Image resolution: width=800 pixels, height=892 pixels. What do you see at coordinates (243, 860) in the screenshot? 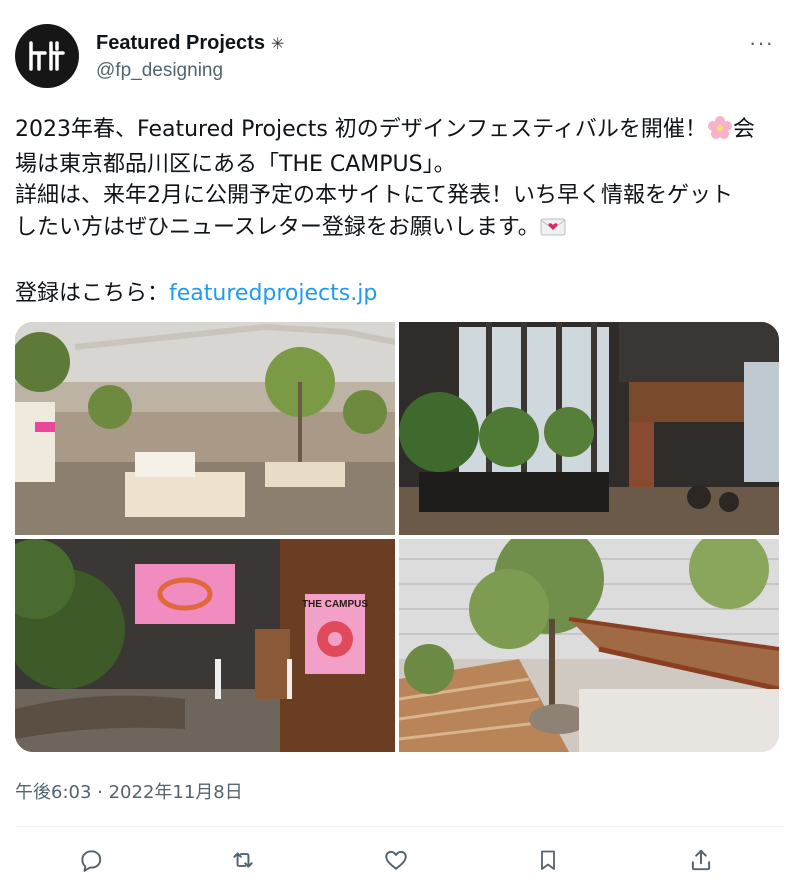
I see `retweet-icon` at bounding box center [243, 860].